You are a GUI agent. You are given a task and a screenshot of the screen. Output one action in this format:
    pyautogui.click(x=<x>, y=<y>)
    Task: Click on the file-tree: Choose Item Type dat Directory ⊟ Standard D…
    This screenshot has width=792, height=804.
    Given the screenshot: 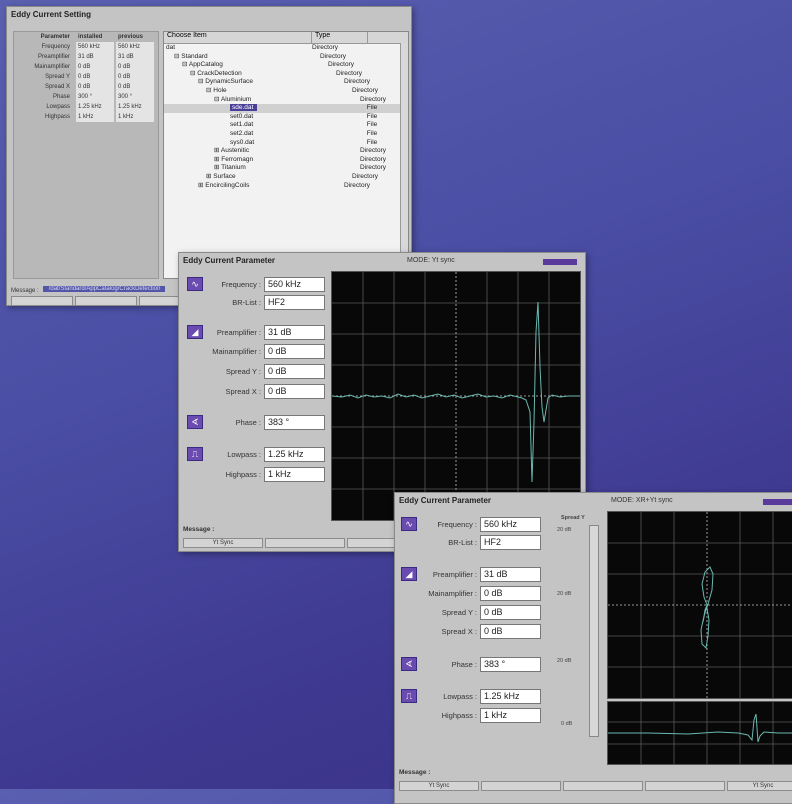 What is the action you would take?
    pyautogui.click(x=286, y=155)
    